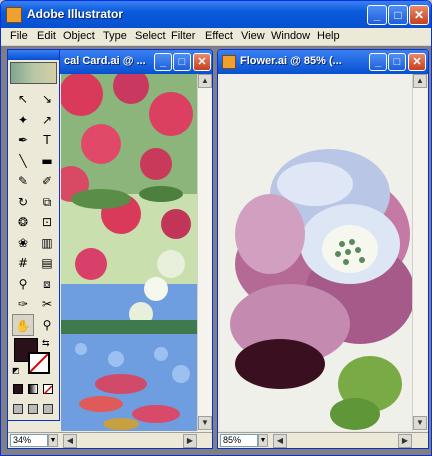 The height and width of the screenshot is (456, 432). Describe the element at coordinates (290, 36) in the screenshot. I see `menu-window: Window` at that location.